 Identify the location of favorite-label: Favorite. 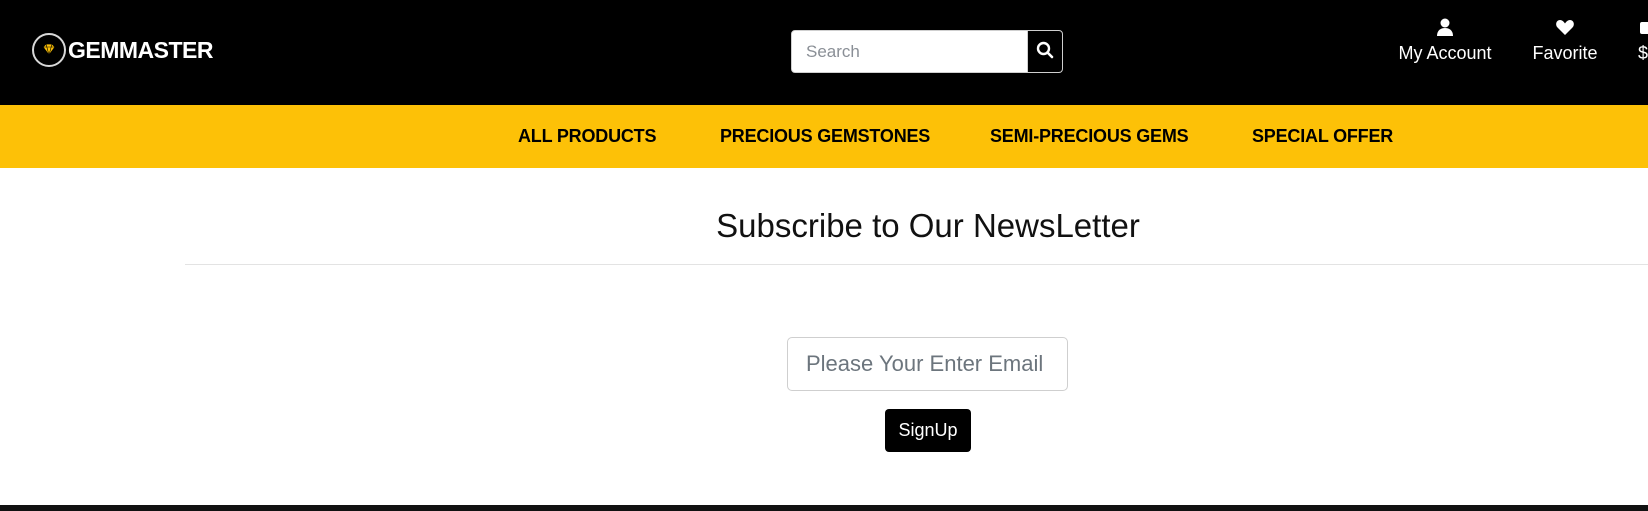
(1565, 53).